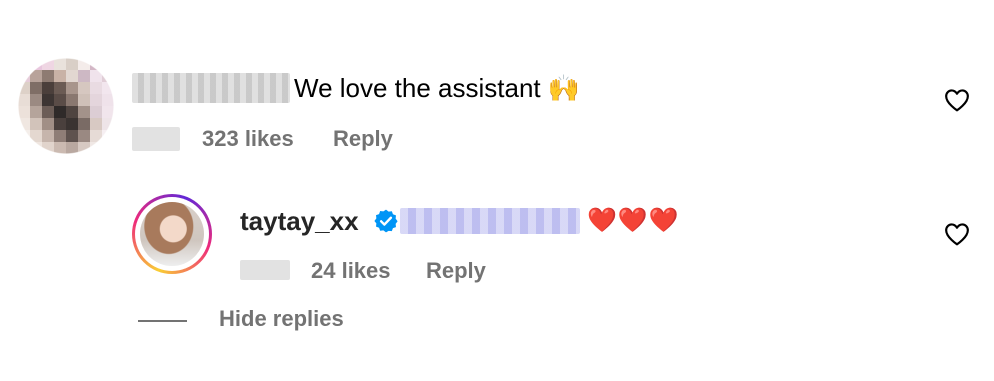 The height and width of the screenshot is (381, 994). What do you see at coordinates (211, 88) in the screenshot?
I see `commenter-username-redacted` at bounding box center [211, 88].